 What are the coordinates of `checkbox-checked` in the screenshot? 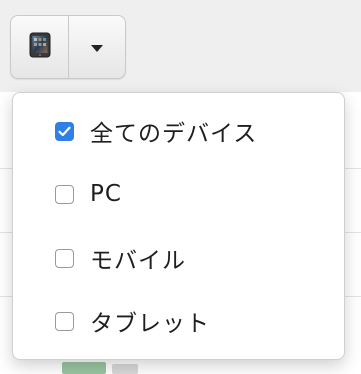 It's located at (64, 131).